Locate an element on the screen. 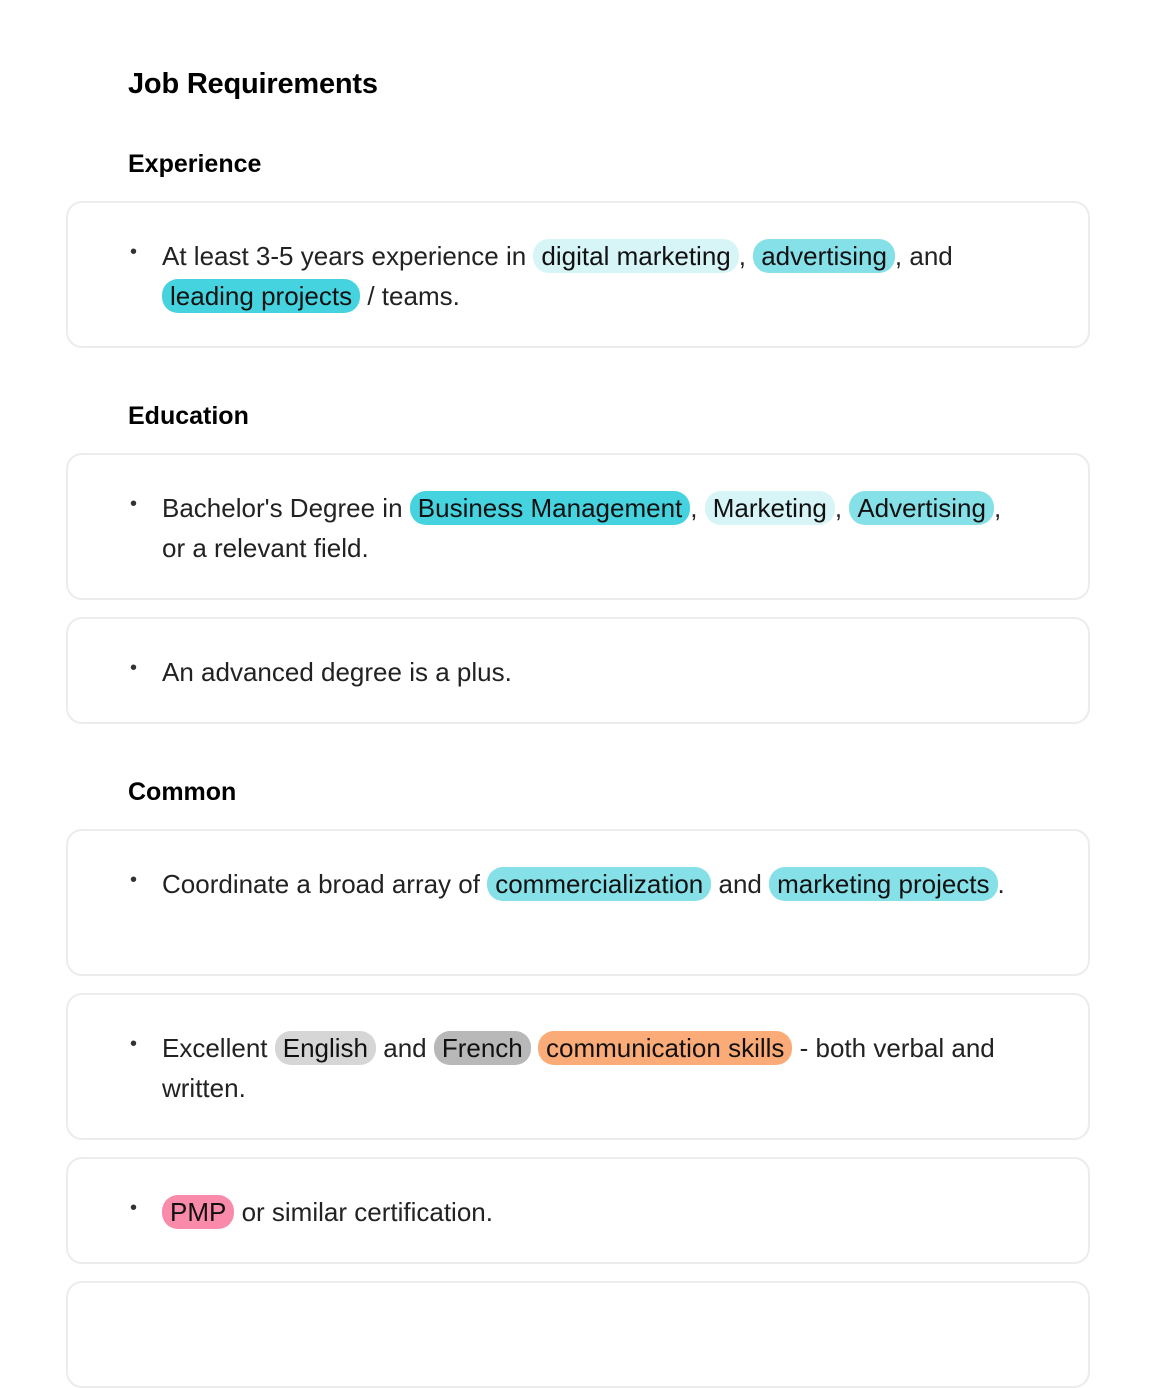  requirement-text-segment: Coordinate a broad array of is located at coordinates (325, 884).